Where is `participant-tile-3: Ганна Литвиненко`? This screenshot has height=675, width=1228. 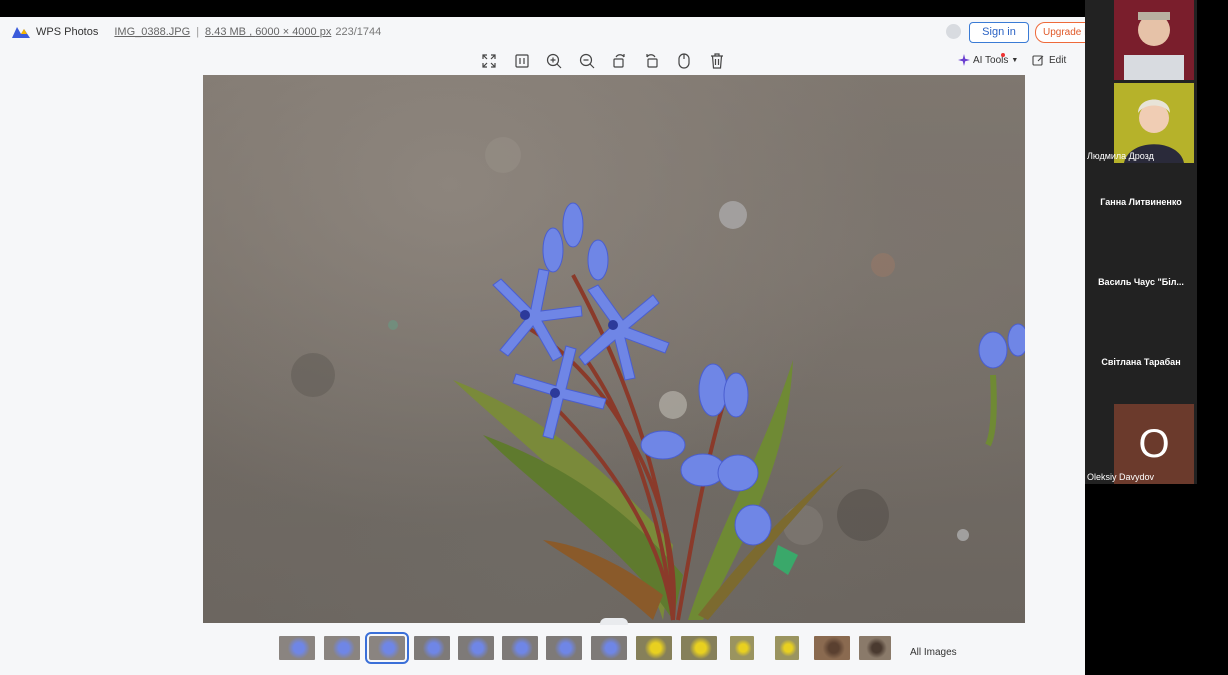
participant-tile-3: Ганна Литвиненко is located at coordinates (1141, 202).